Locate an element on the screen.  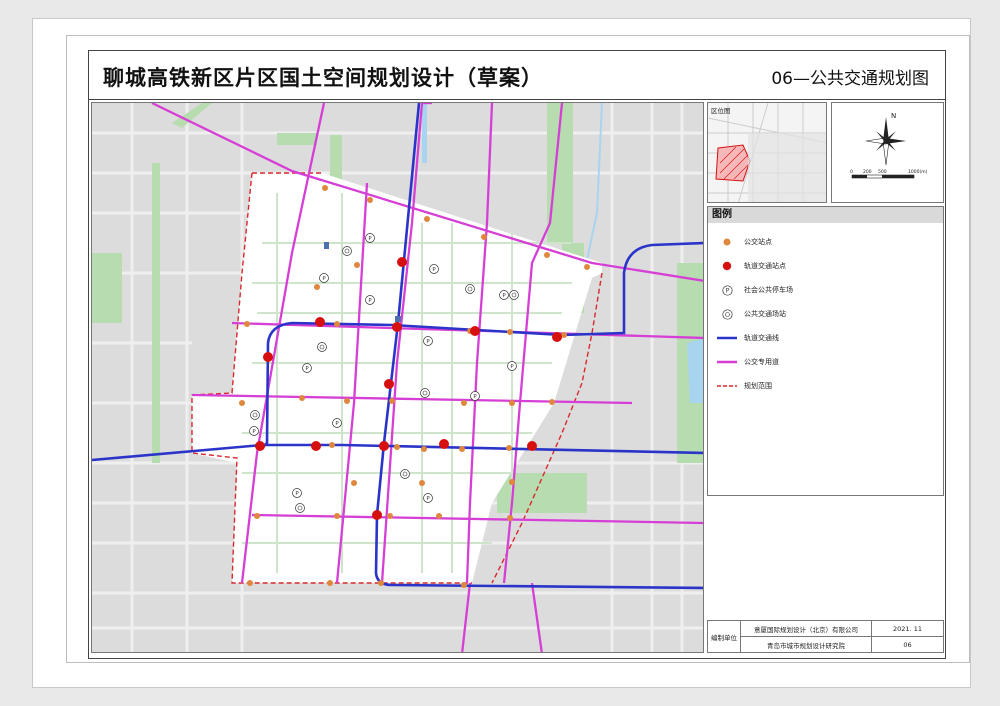
plan-boundary-icon is located at coordinates (727, 386).